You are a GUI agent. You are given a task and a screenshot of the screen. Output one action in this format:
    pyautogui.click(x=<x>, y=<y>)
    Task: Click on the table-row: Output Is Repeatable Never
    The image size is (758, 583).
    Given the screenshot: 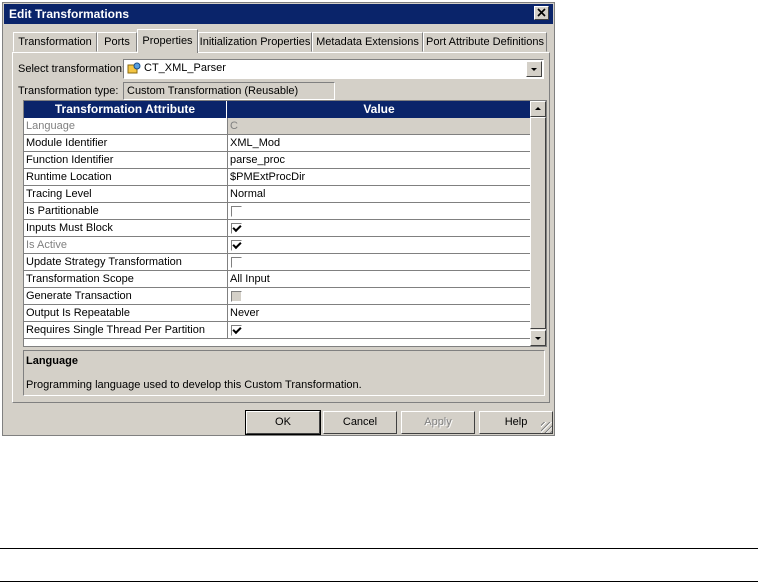 What is the action you would take?
    pyautogui.click(x=277, y=313)
    